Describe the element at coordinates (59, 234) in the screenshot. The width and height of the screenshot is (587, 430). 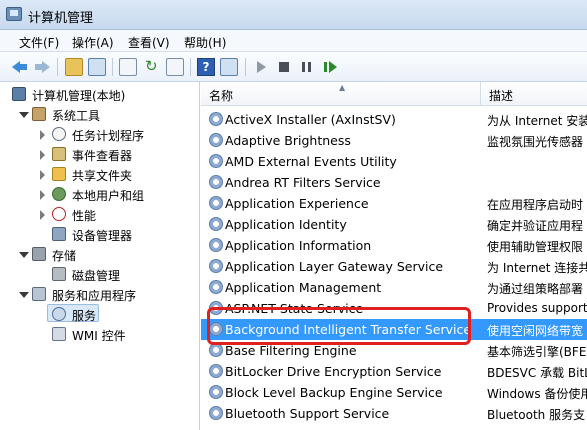
I see `device-manager-icon` at that location.